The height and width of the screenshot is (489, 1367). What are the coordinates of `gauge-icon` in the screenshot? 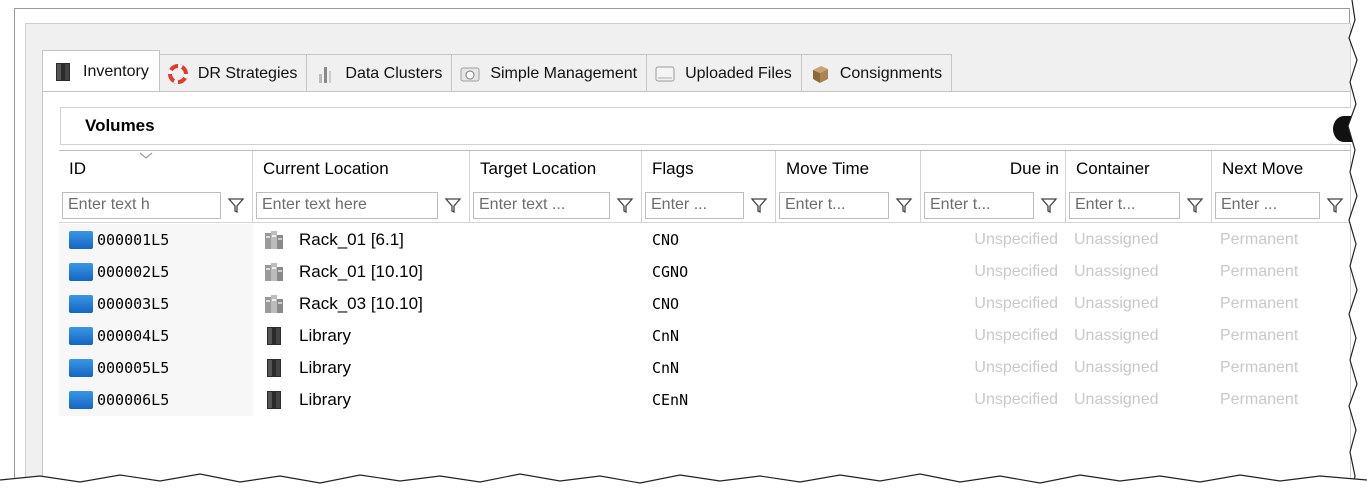 It's located at (470, 74).